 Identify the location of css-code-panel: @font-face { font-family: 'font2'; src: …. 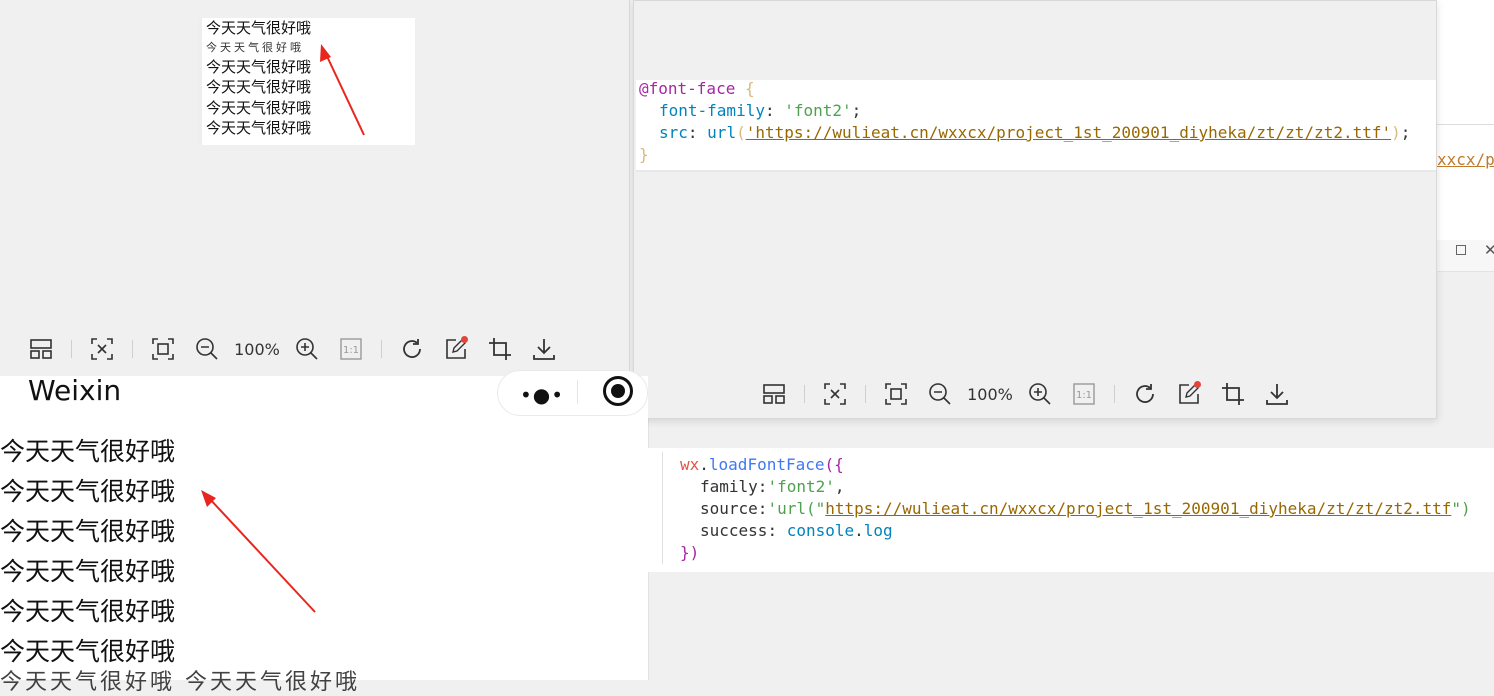
(1036, 125).